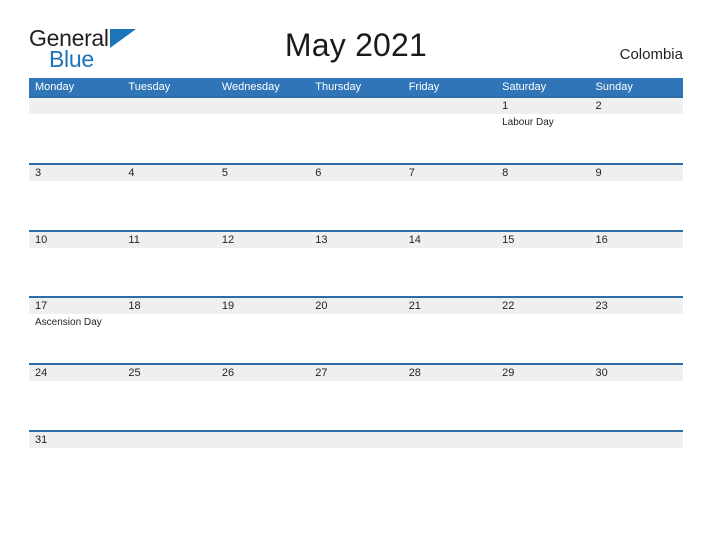 The width and height of the screenshot is (712, 550). Describe the element at coordinates (224, 172) in the screenshot. I see `day-number: 5` at that location.